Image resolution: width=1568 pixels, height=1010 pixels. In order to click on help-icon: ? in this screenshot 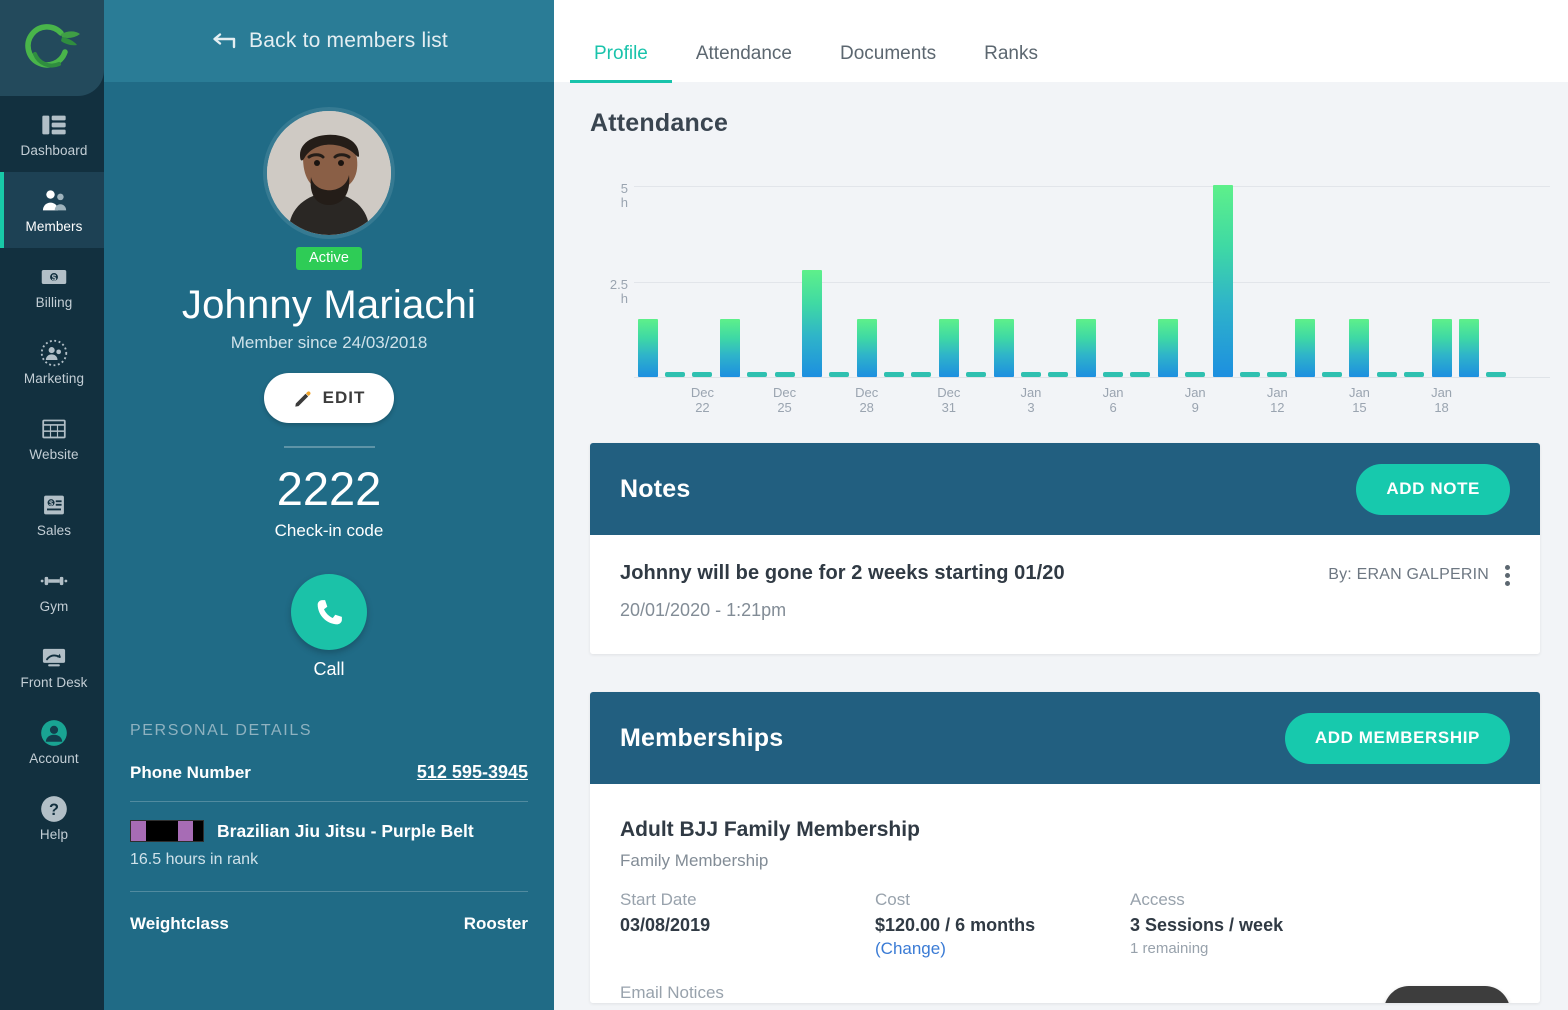, I will do `click(54, 808)`.